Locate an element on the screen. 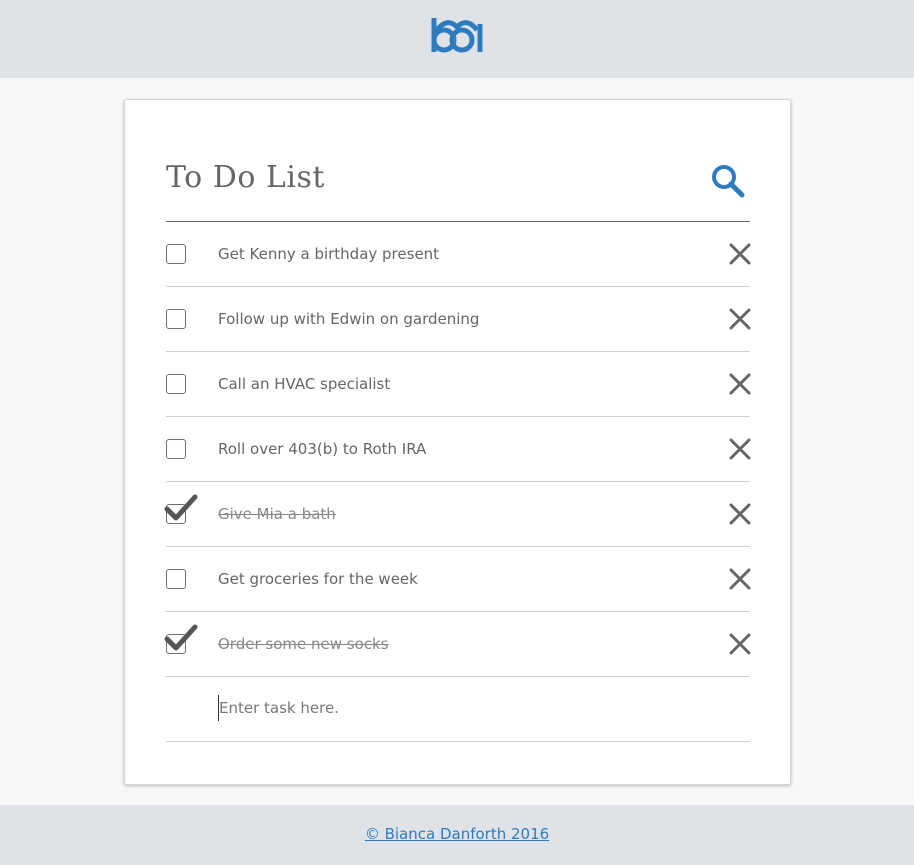  task-row: Give Mia a bath is located at coordinates (457, 514).